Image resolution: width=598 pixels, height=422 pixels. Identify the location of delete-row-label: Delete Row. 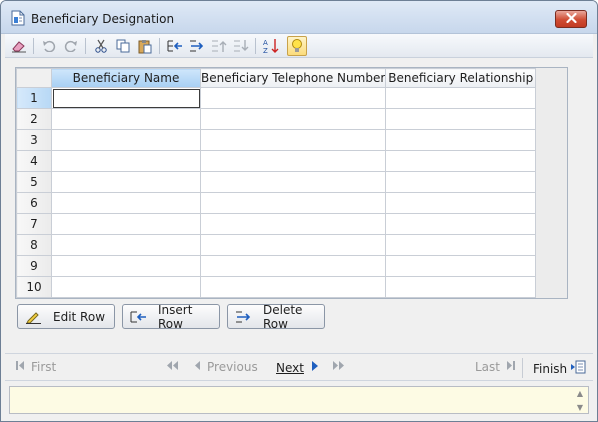
(283, 316).